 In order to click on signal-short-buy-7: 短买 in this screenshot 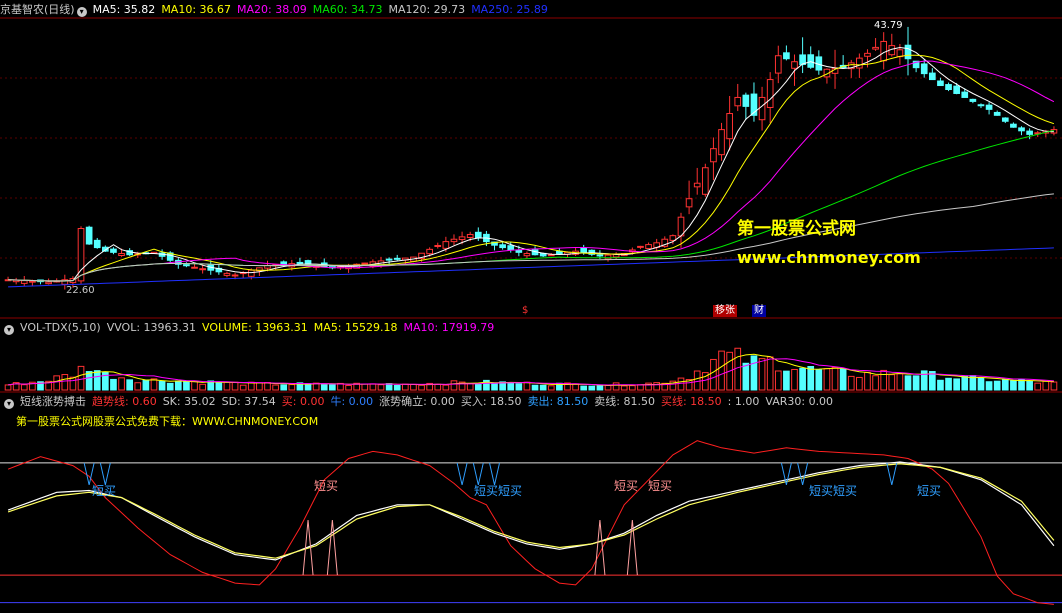, I will do `click(929, 491)`.